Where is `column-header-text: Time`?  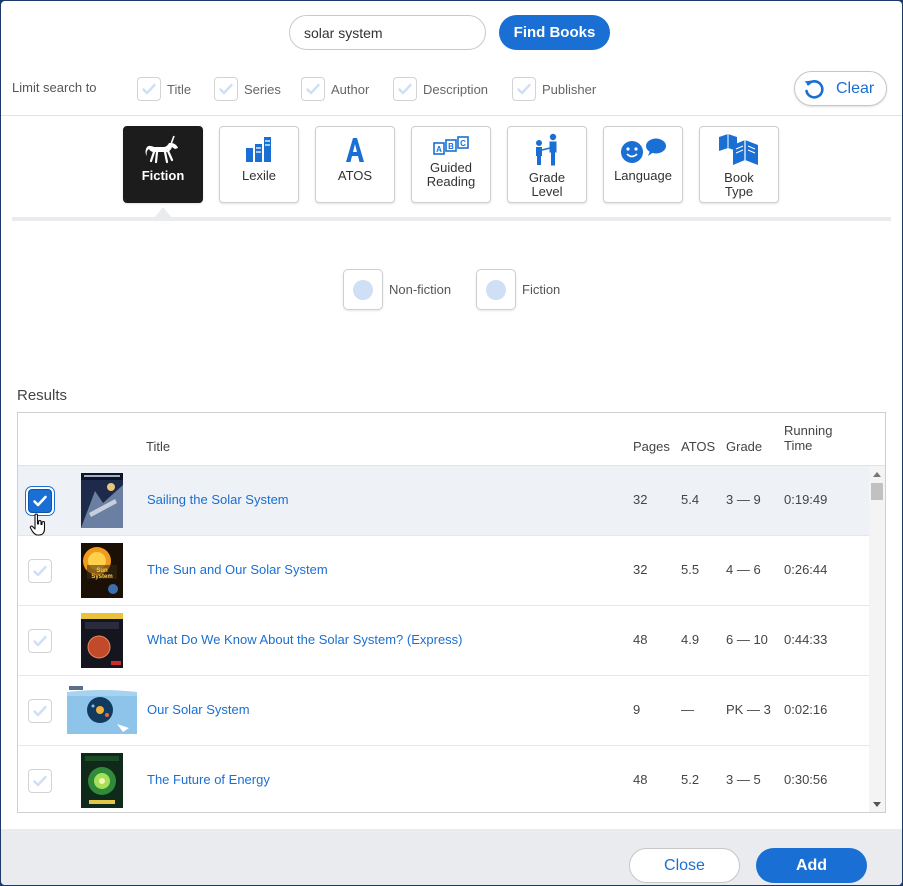 column-header-text: Time is located at coordinates (798, 445).